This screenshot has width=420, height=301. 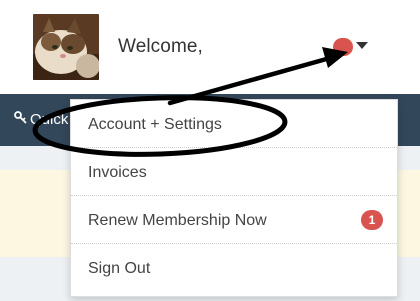 What do you see at coordinates (362, 45) in the screenshot?
I see `chevron-down-icon` at bounding box center [362, 45].